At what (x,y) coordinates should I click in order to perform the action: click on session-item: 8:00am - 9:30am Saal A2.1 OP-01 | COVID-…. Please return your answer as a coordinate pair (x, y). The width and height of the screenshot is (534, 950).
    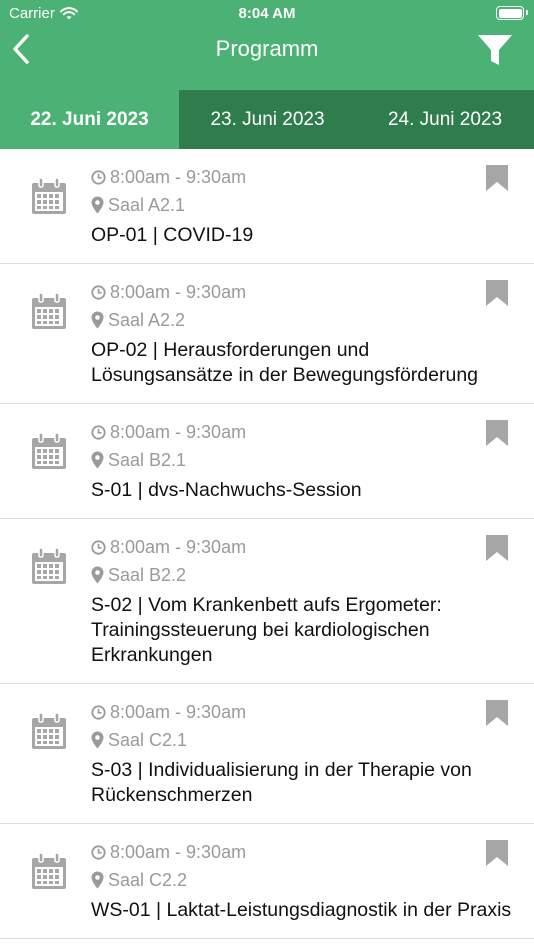
    Looking at the image, I should click on (267, 206).